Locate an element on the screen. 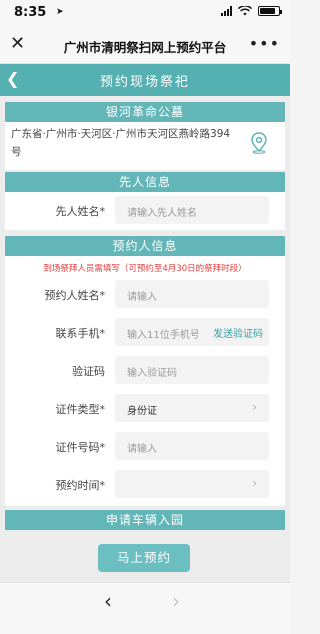 The width and height of the screenshot is (320, 634). vehicle-section-title: 申请车辆入园 is located at coordinates (145, 520).